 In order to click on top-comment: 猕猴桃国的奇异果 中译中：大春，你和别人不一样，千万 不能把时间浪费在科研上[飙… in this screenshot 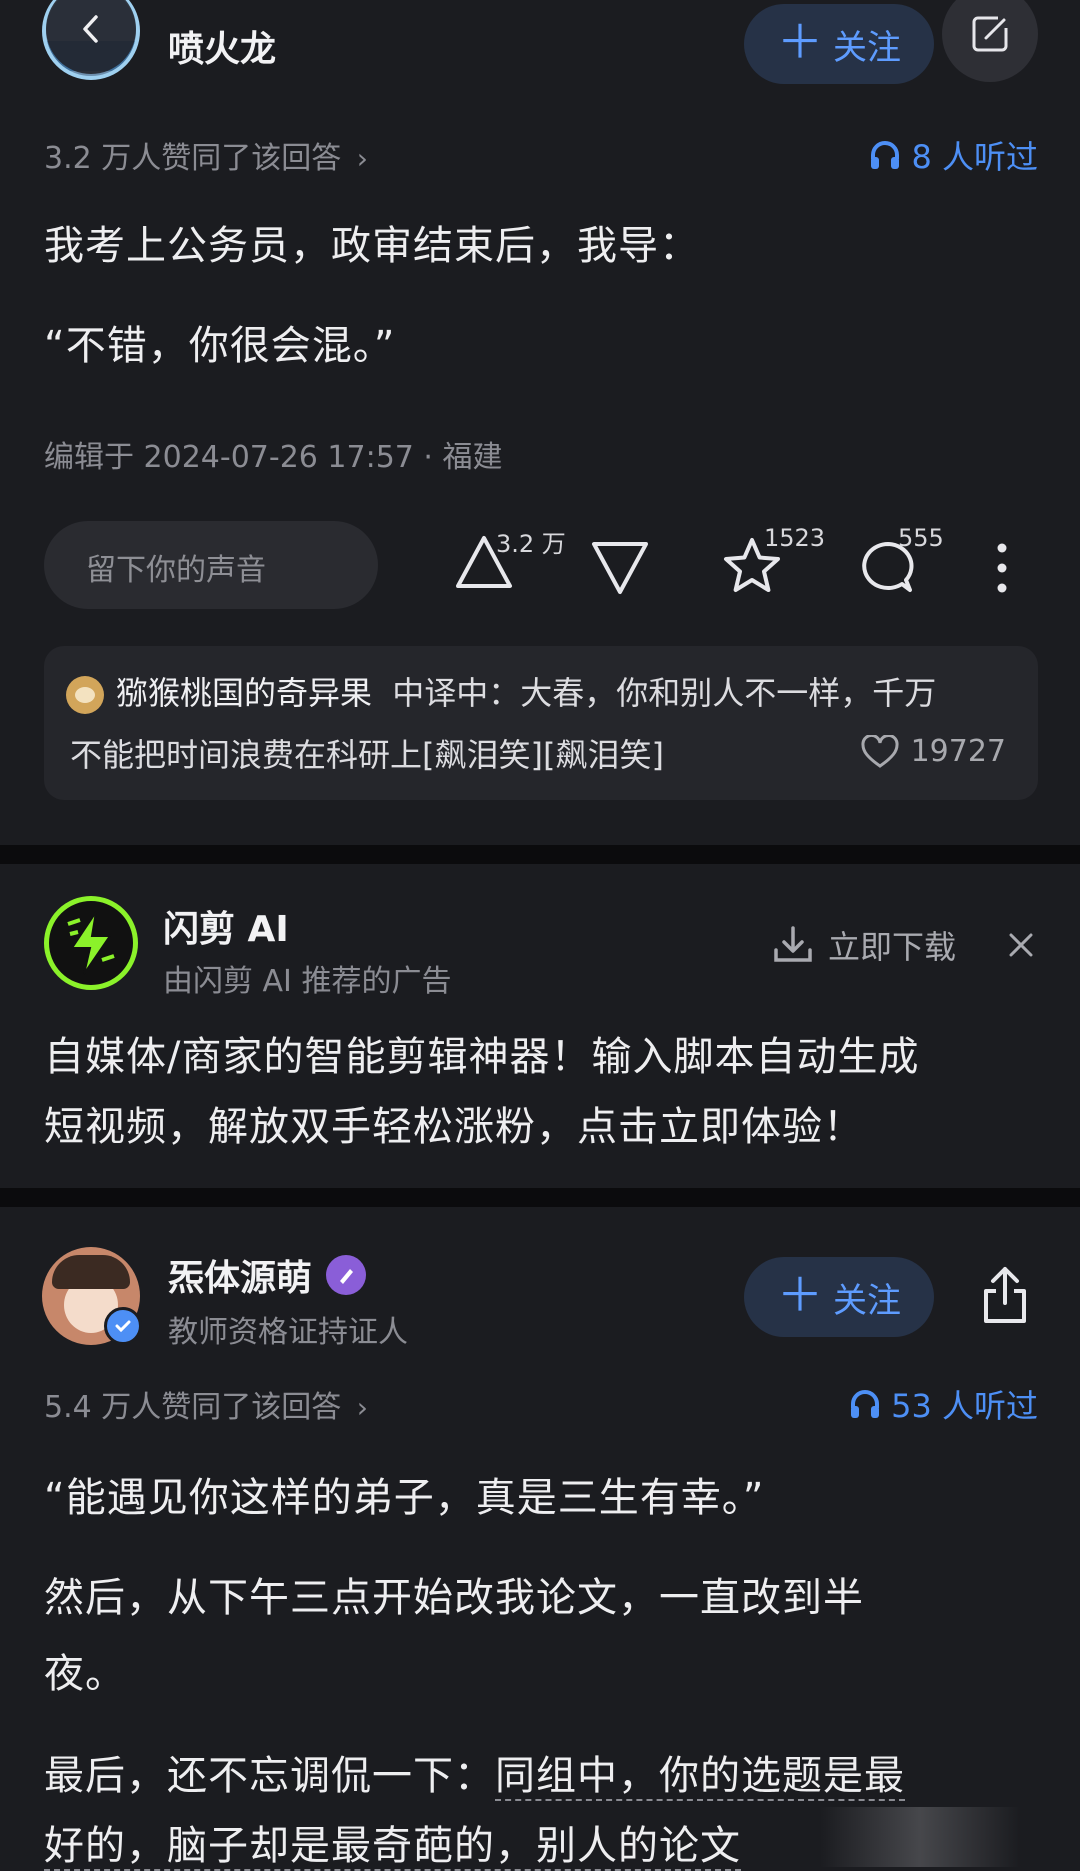, I will do `click(541, 723)`.